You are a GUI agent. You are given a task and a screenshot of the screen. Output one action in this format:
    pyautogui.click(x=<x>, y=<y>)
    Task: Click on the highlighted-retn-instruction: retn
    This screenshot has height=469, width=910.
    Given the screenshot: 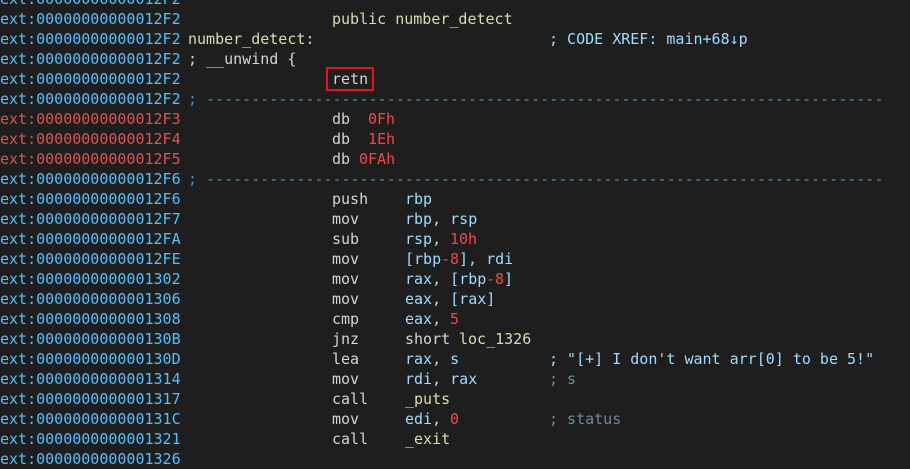 What is the action you would take?
    pyautogui.click(x=350, y=79)
    